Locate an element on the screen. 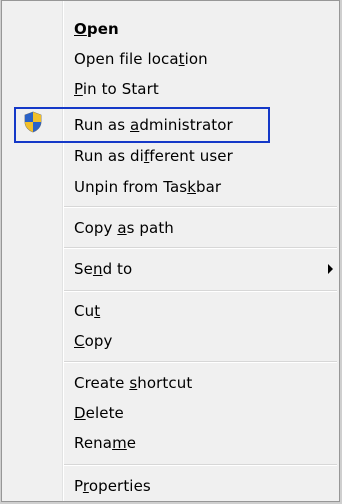  menu-item-label: Open is located at coordinates (96, 29).